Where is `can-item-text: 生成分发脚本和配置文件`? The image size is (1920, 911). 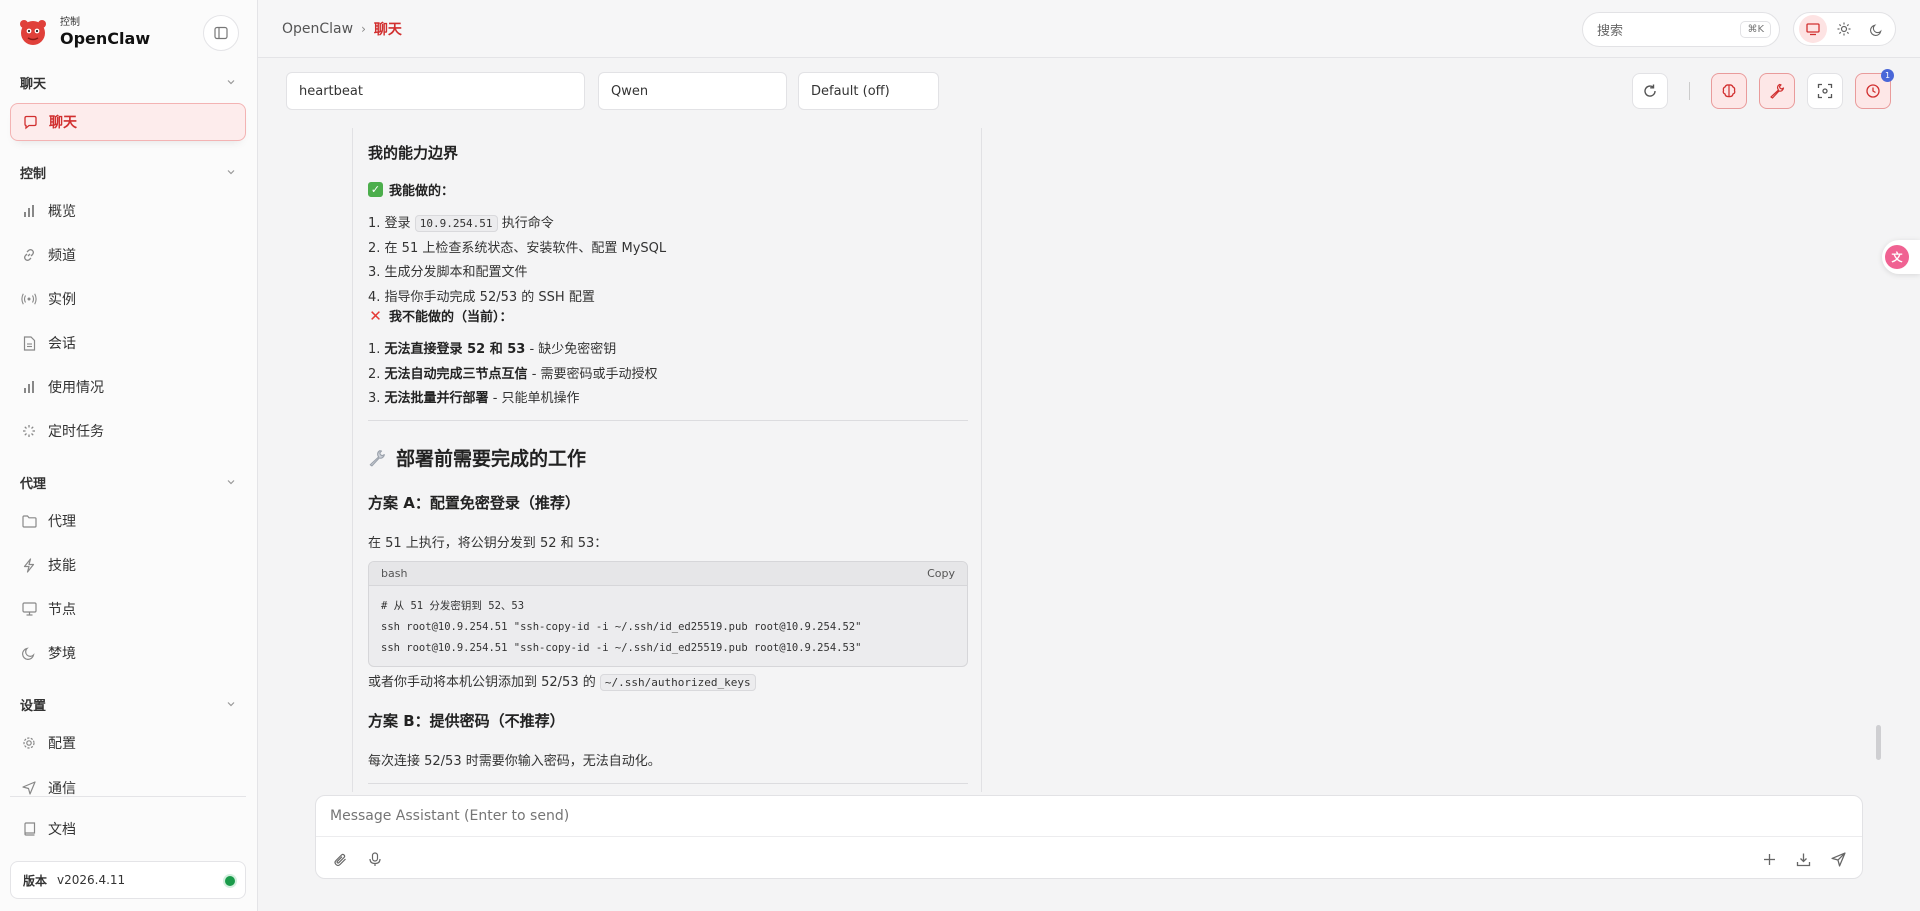 can-item-text: 生成分发脚本和配置文件 is located at coordinates (456, 272).